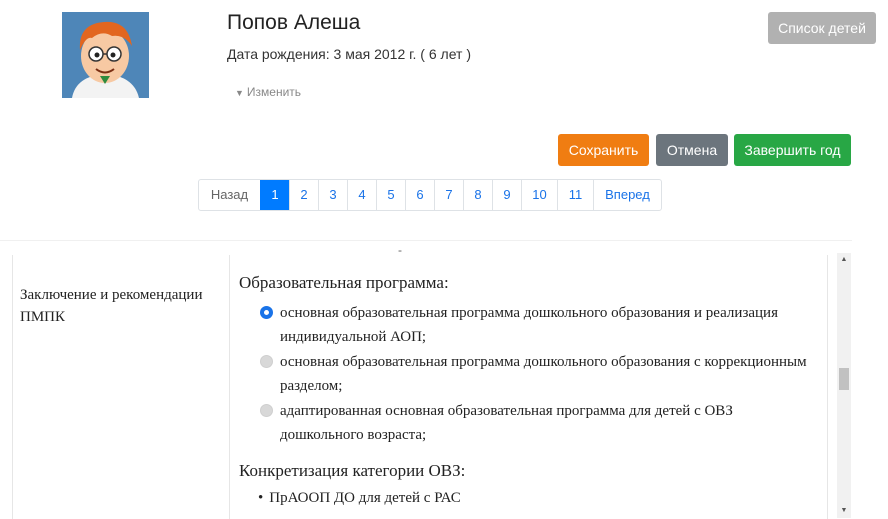 The height and width of the screenshot is (519, 888). Describe the element at coordinates (692, 150) in the screenshot. I see `cancel-button: Отмена` at that location.